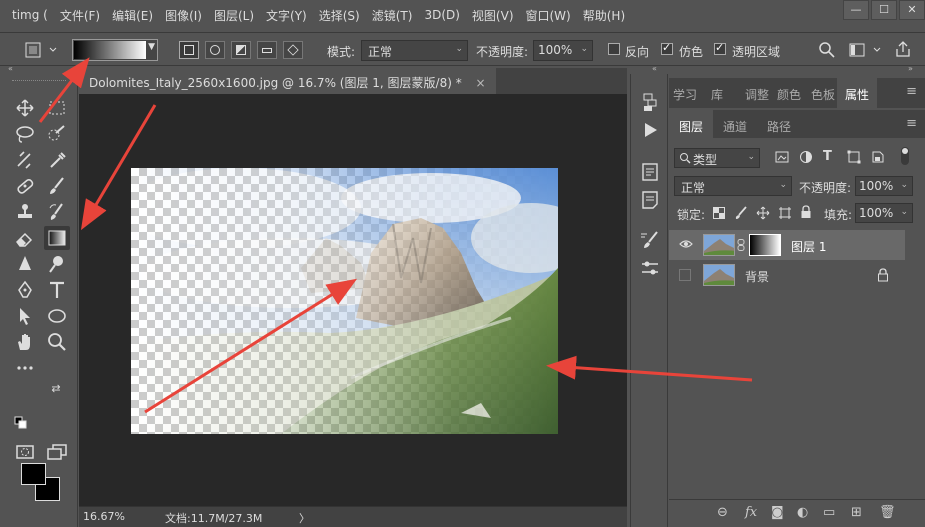 The image size is (925, 527). What do you see at coordinates (563, 50) in the screenshot?
I see `opacity-input: 100% ⌄` at bounding box center [563, 50].